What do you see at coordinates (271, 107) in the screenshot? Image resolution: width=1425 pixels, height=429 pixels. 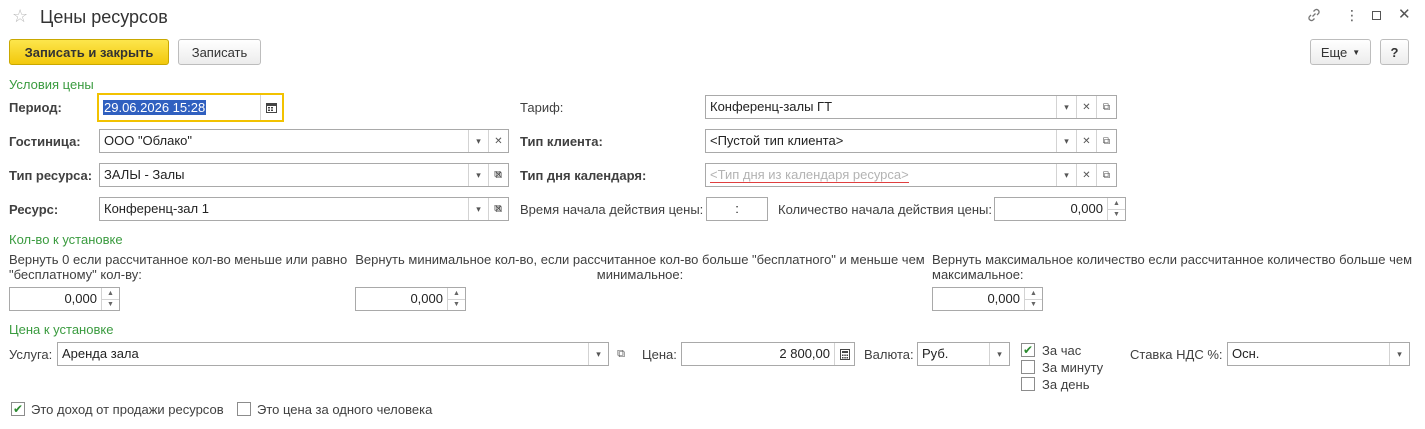 I see `calendar-icon` at bounding box center [271, 107].